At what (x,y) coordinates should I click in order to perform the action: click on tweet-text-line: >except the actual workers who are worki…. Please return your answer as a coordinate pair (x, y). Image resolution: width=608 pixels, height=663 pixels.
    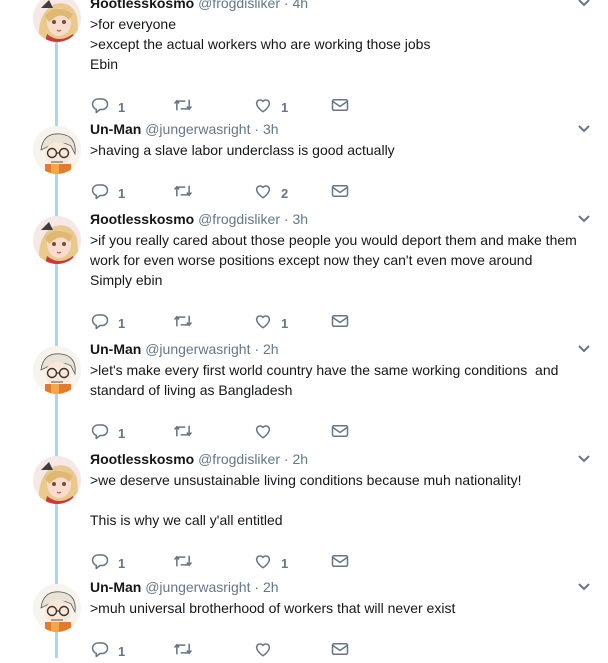
    Looking at the image, I should click on (260, 44).